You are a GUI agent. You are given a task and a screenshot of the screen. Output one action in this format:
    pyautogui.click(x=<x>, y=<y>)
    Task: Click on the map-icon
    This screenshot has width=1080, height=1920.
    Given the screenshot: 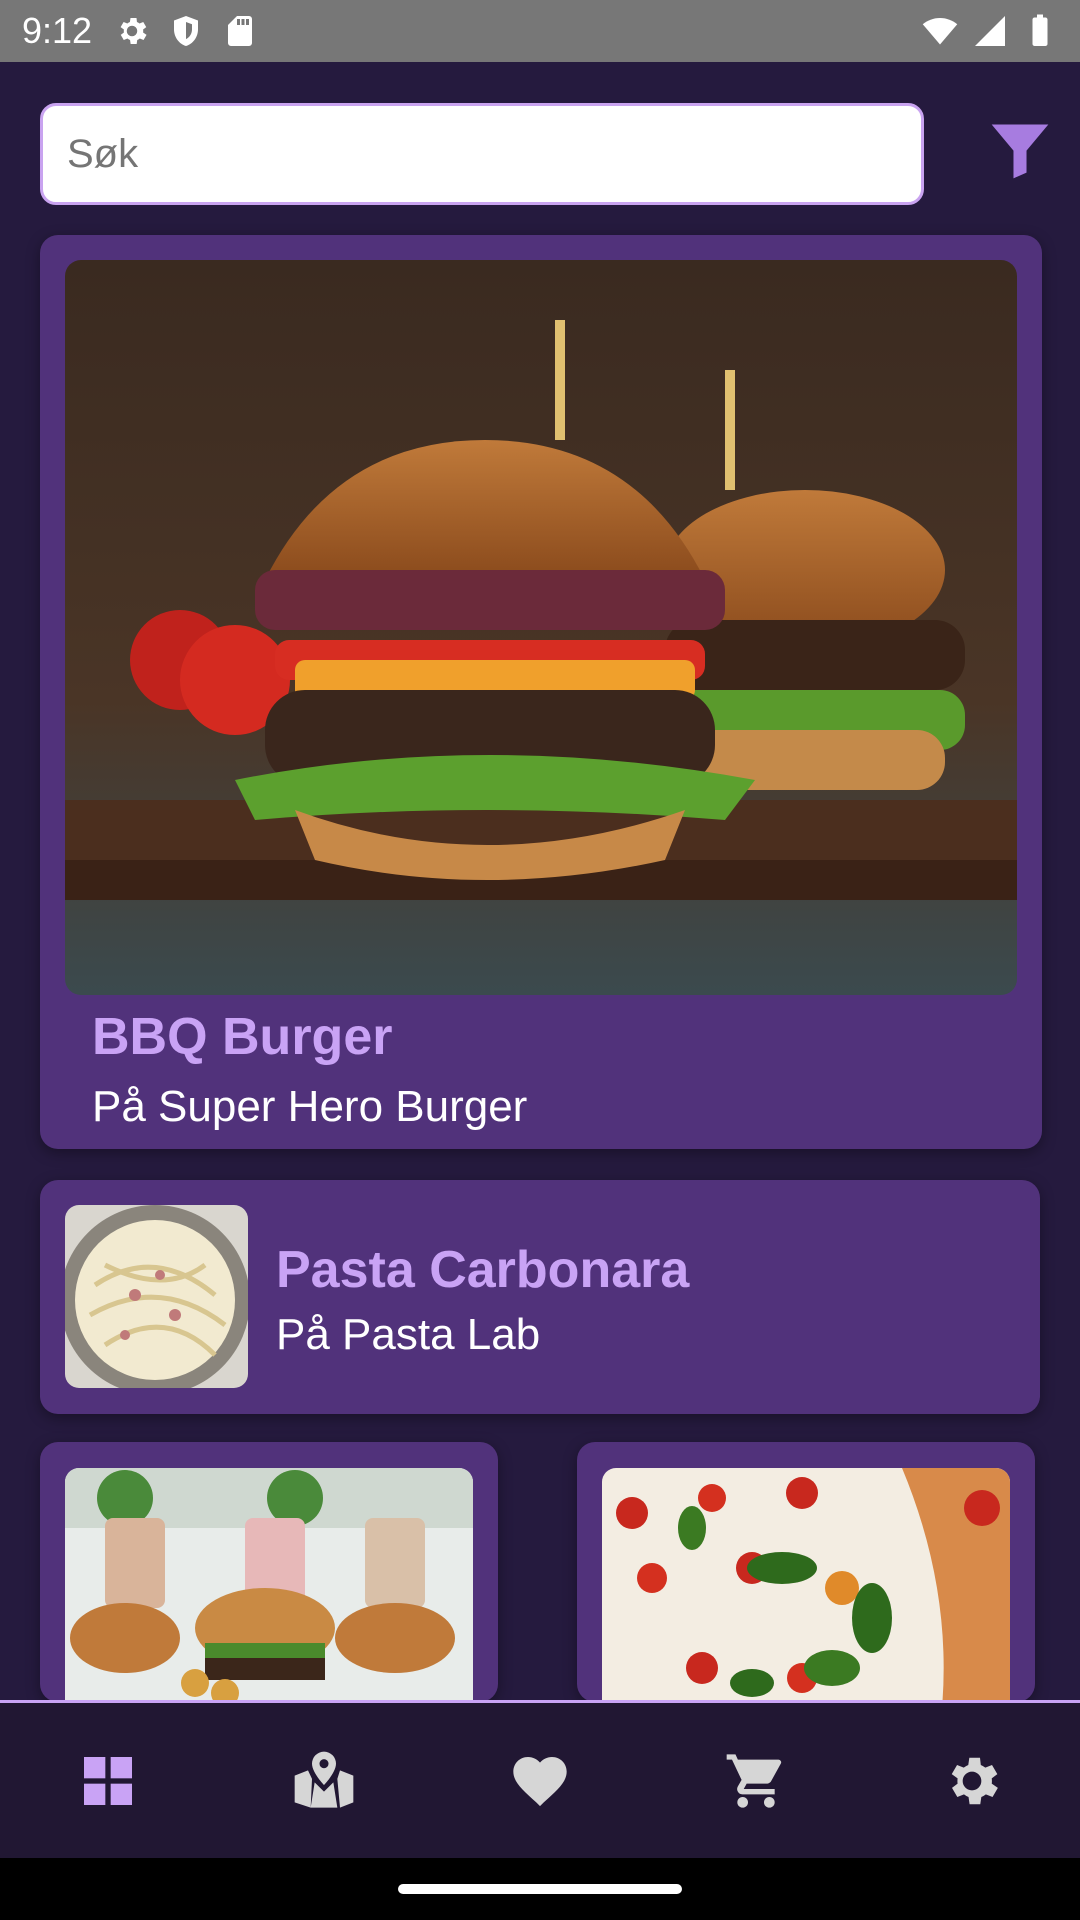 What is the action you would take?
    pyautogui.click(x=324, y=1779)
    